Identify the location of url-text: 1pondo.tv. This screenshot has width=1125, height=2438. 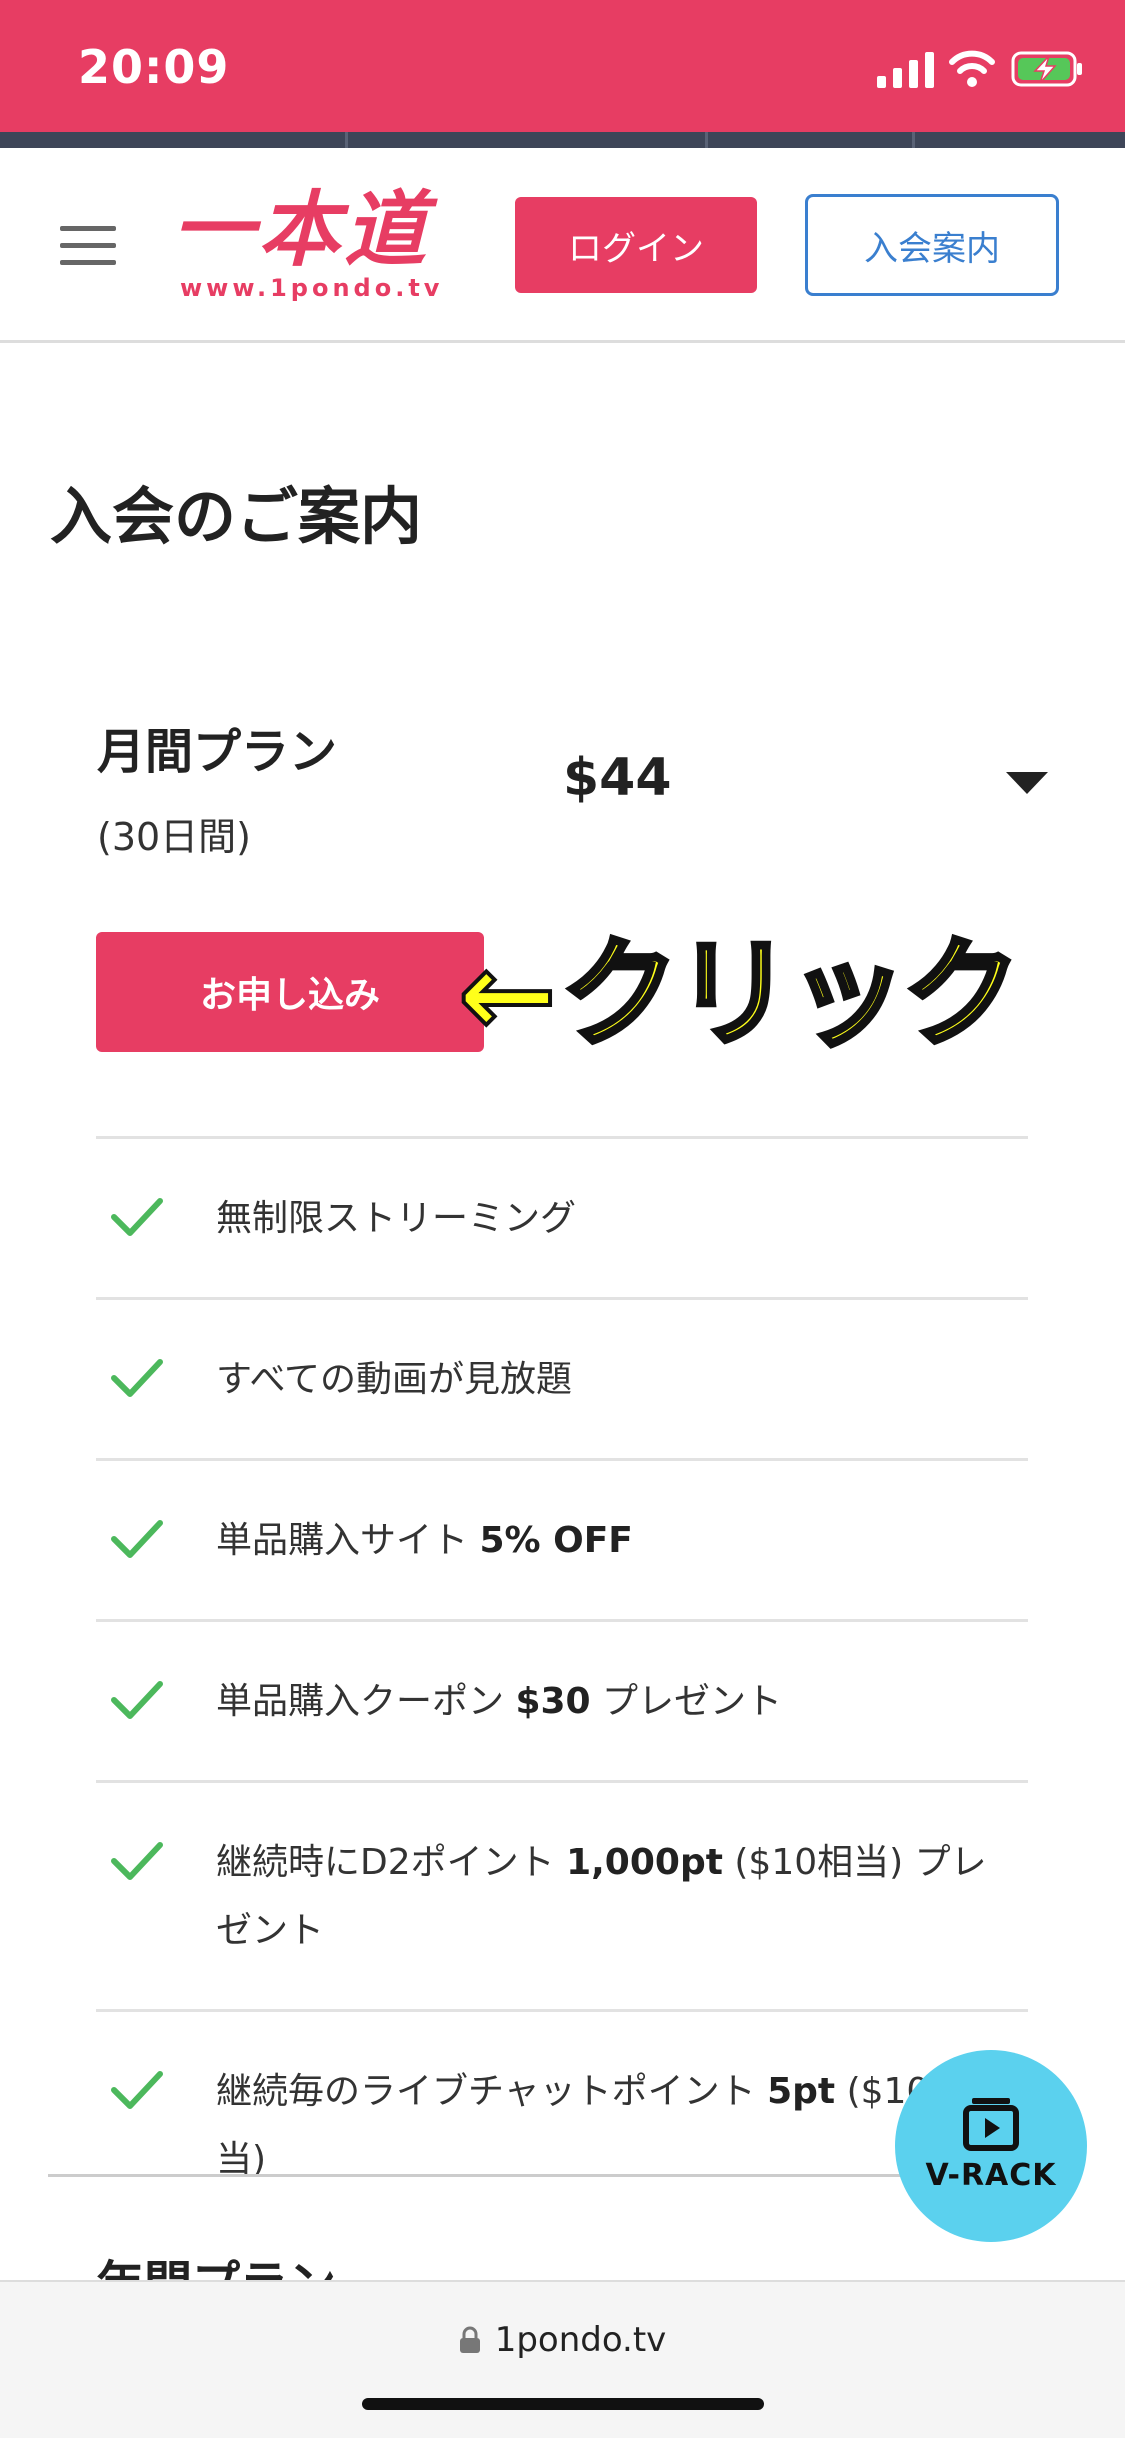
(580, 2340).